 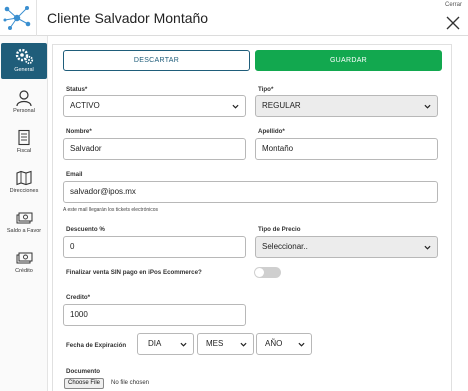 I want to click on discard-button: DESCARTAR, so click(x=156, y=60).